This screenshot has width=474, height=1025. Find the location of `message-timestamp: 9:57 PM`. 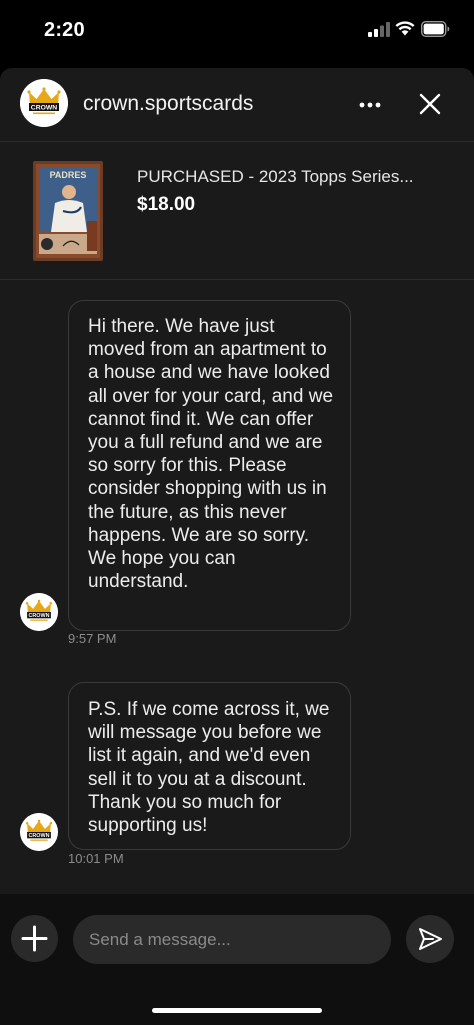

message-timestamp: 9:57 PM is located at coordinates (92, 638).